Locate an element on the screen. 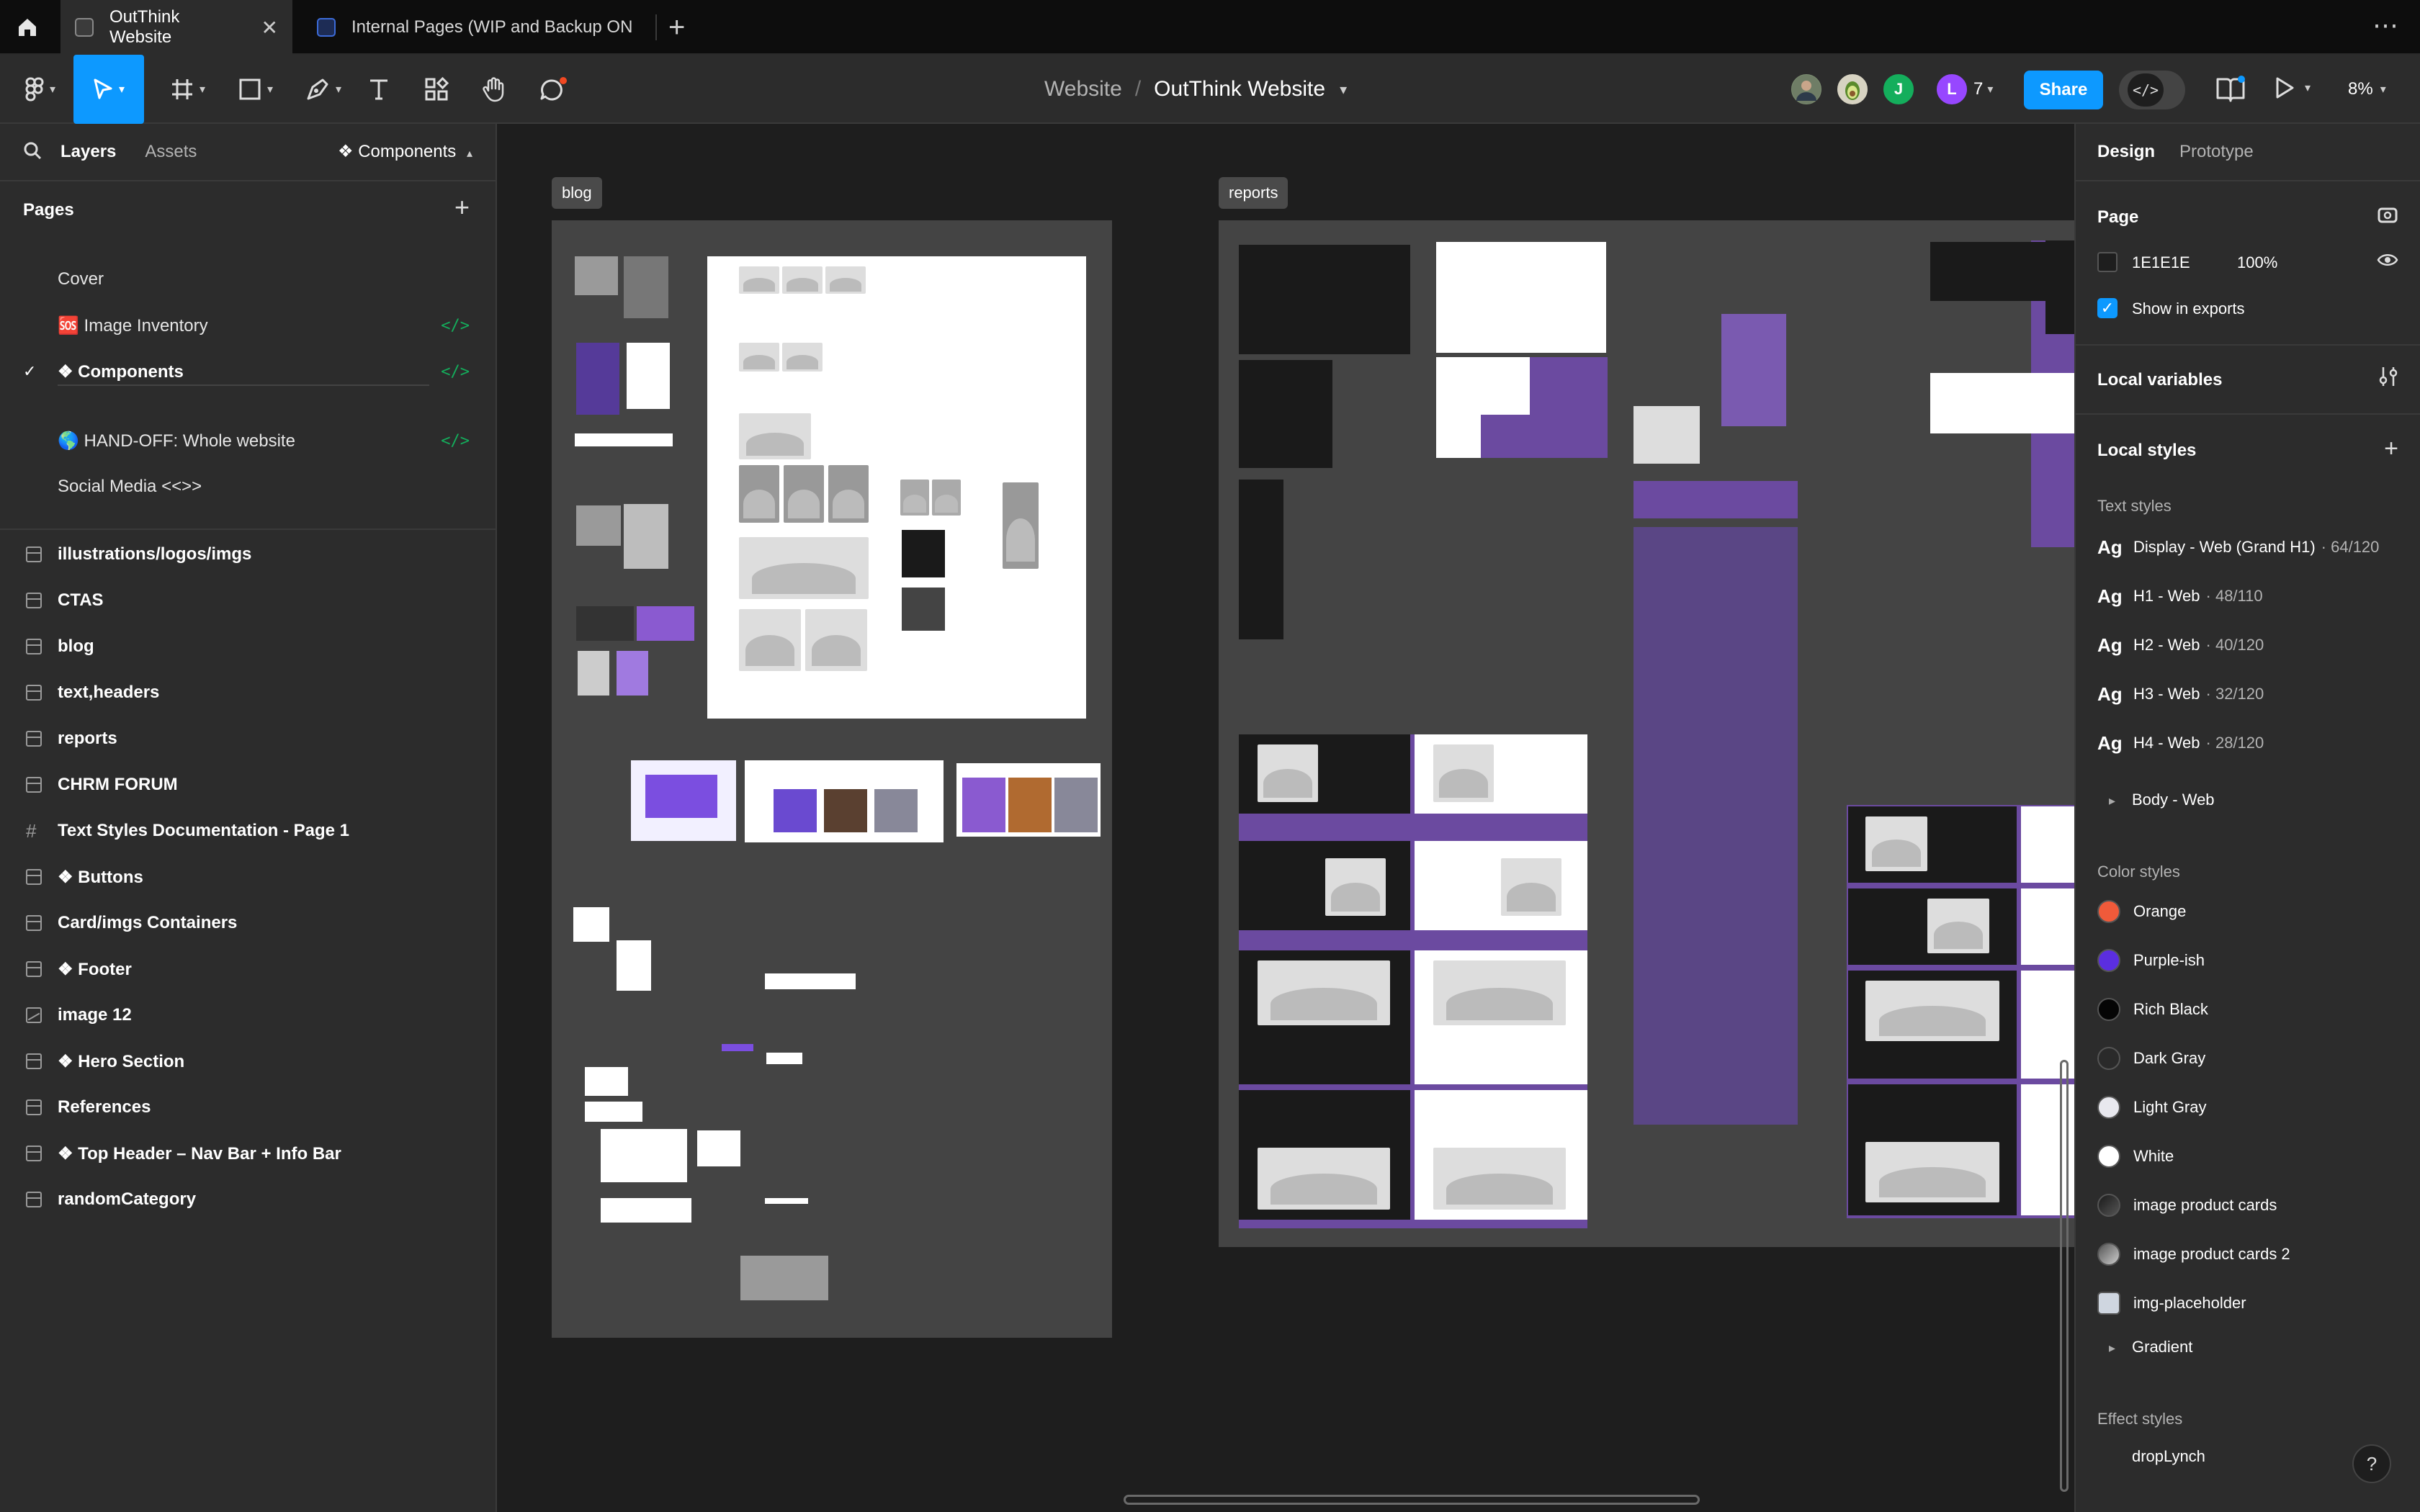  layer-item: Card/imgs Containers is located at coordinates (248, 923).